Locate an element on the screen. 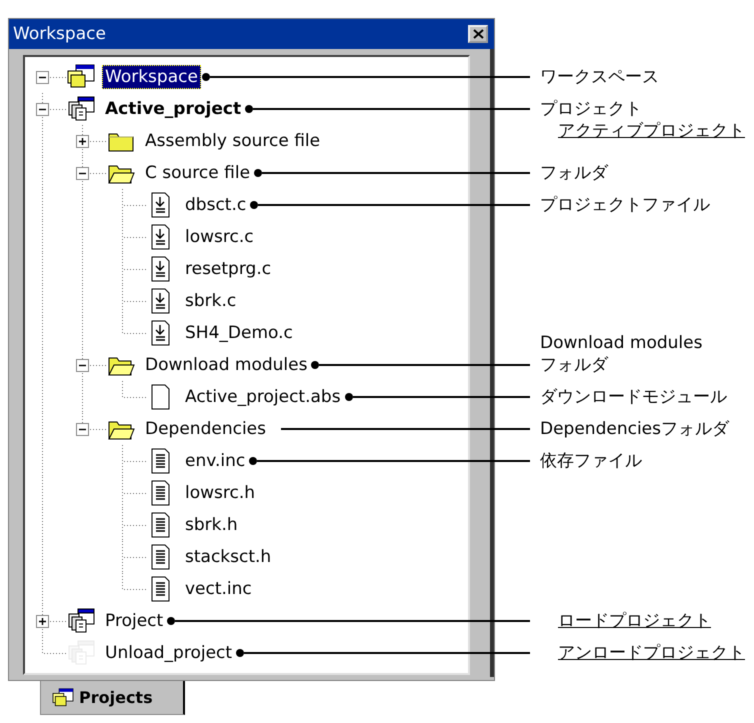  callout-label: アクティブプロジェクト is located at coordinates (651, 131).